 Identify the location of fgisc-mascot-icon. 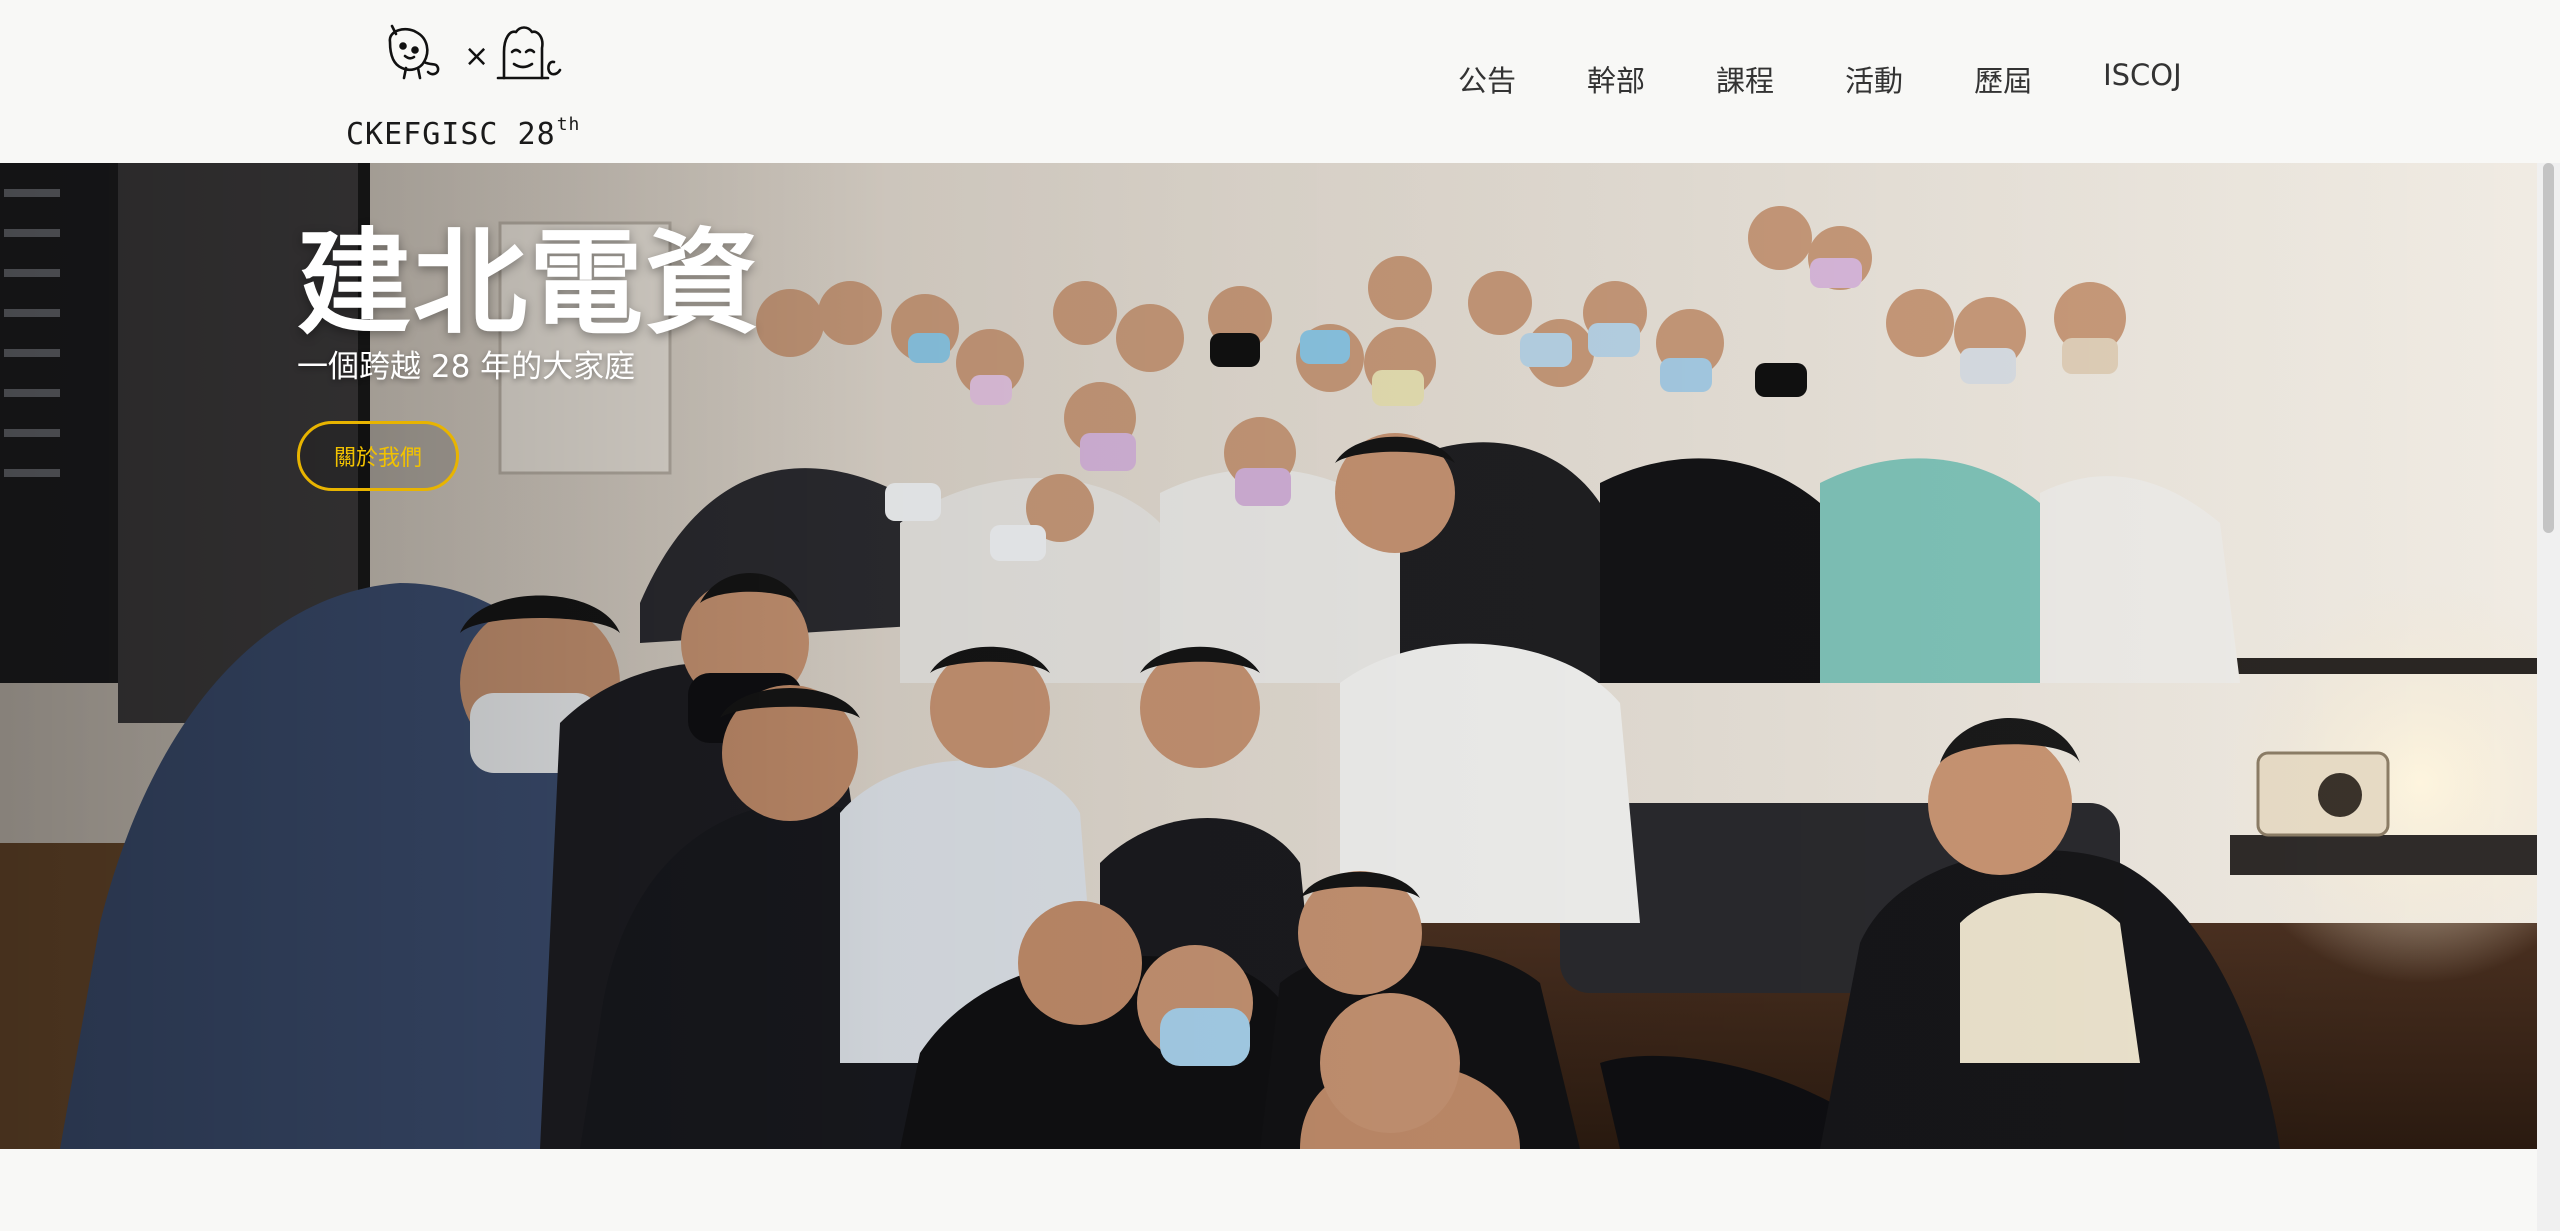
(529, 53).